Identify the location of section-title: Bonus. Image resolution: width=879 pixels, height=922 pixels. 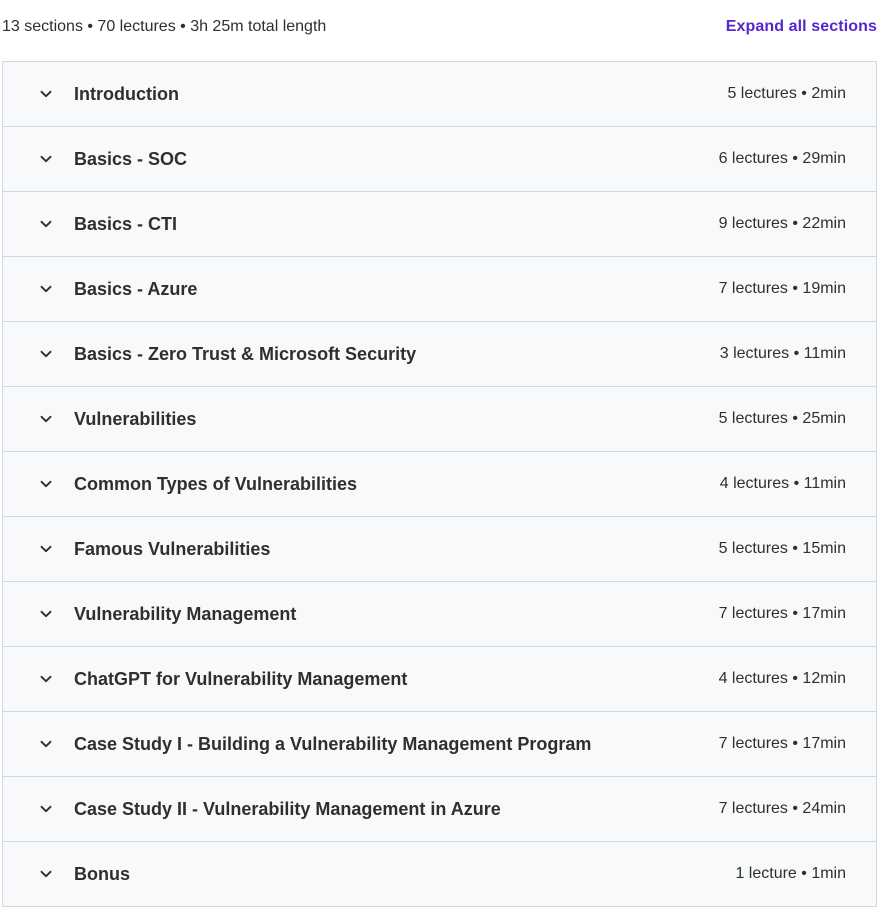
(102, 873).